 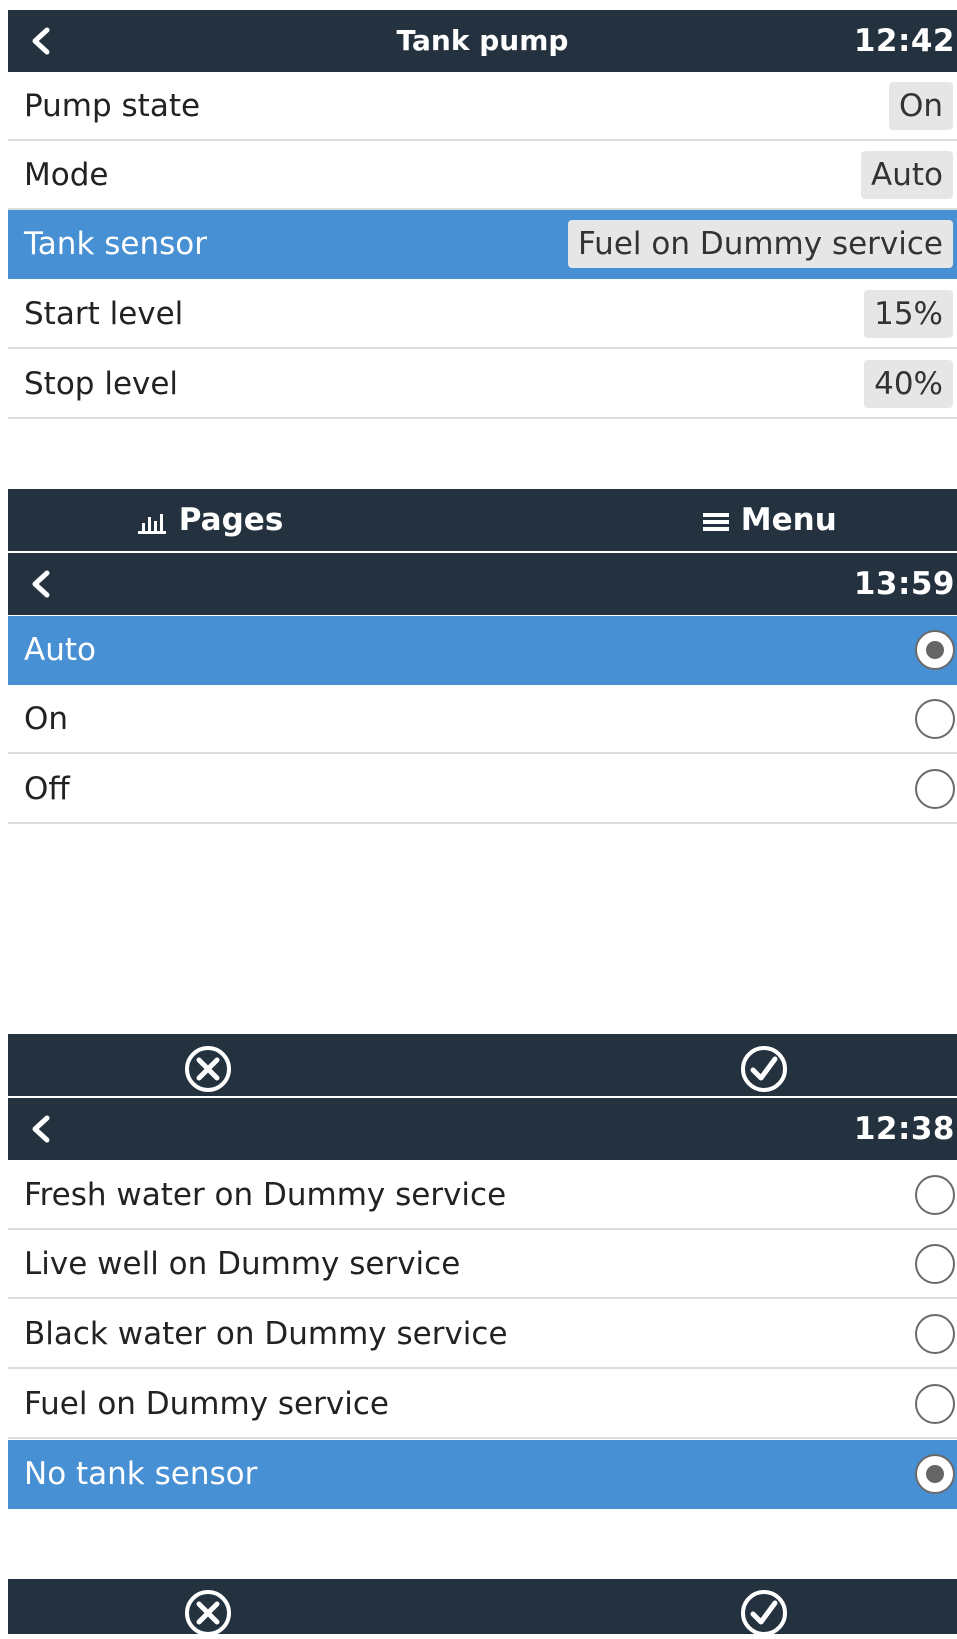 I want to click on option-off: Off, so click(x=482, y=789).